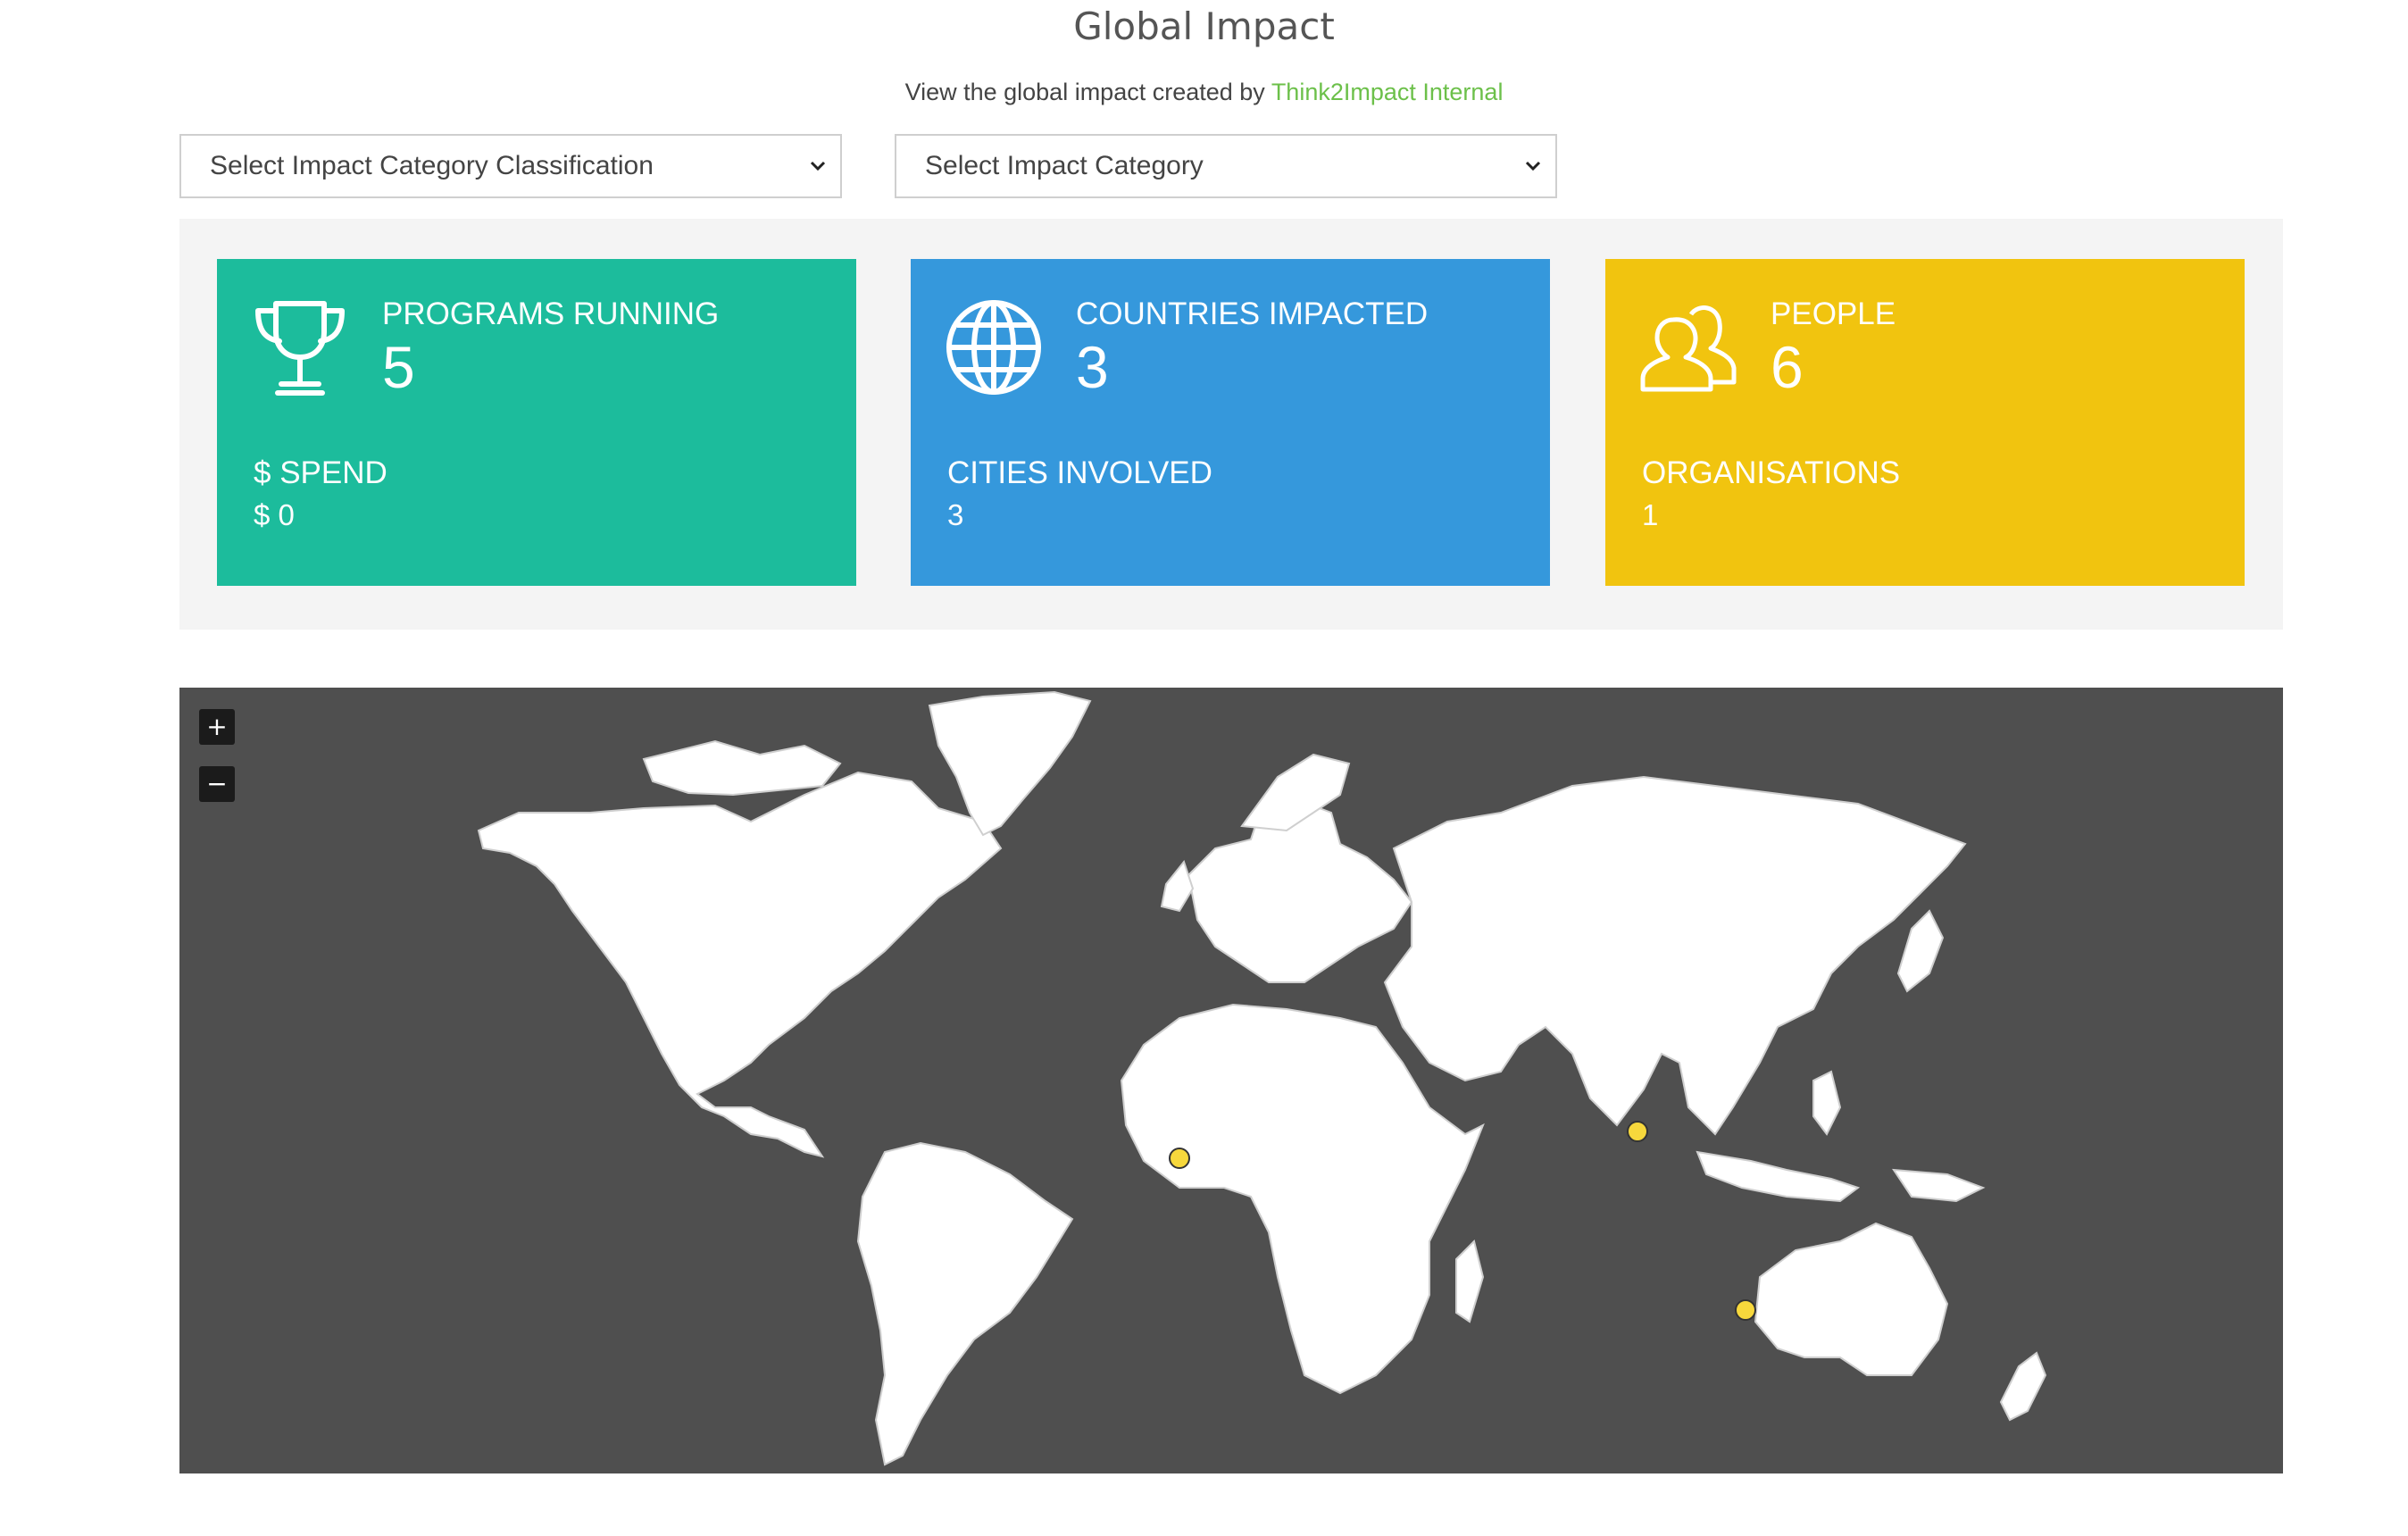 The height and width of the screenshot is (1536, 2408). Describe the element at coordinates (1204, 26) in the screenshot. I see `page-title: Global Impact` at that location.